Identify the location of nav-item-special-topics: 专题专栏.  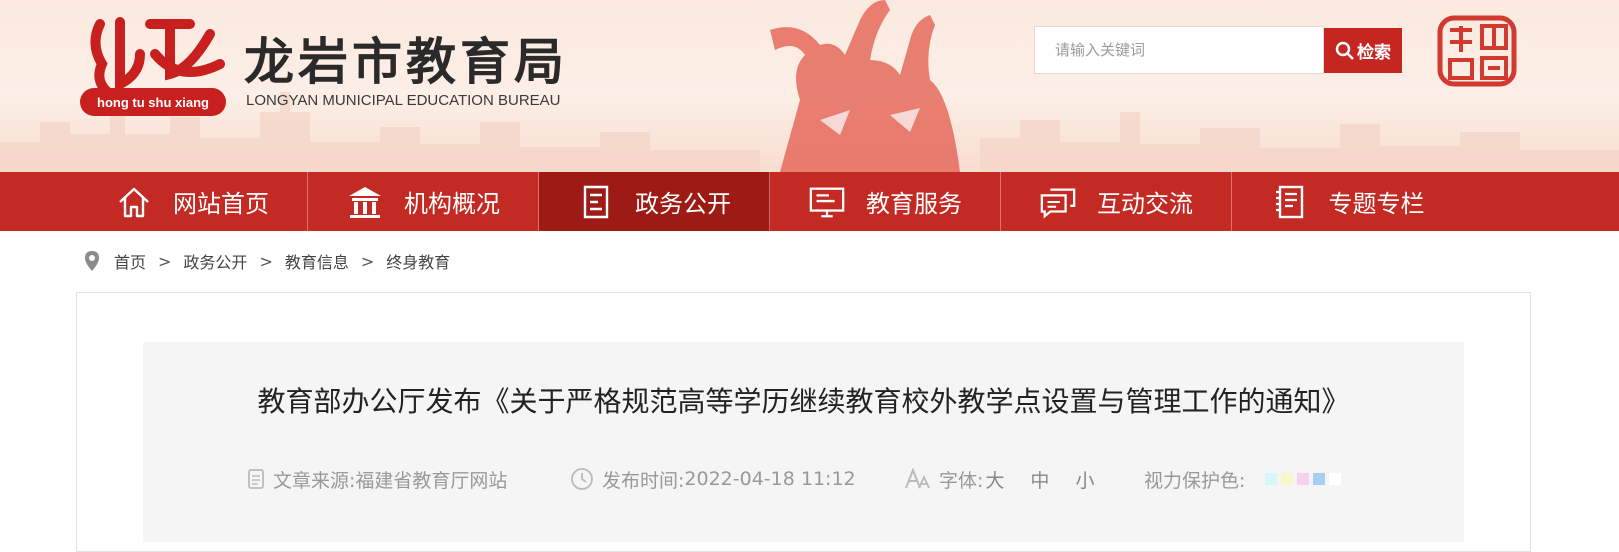
(1347, 201).